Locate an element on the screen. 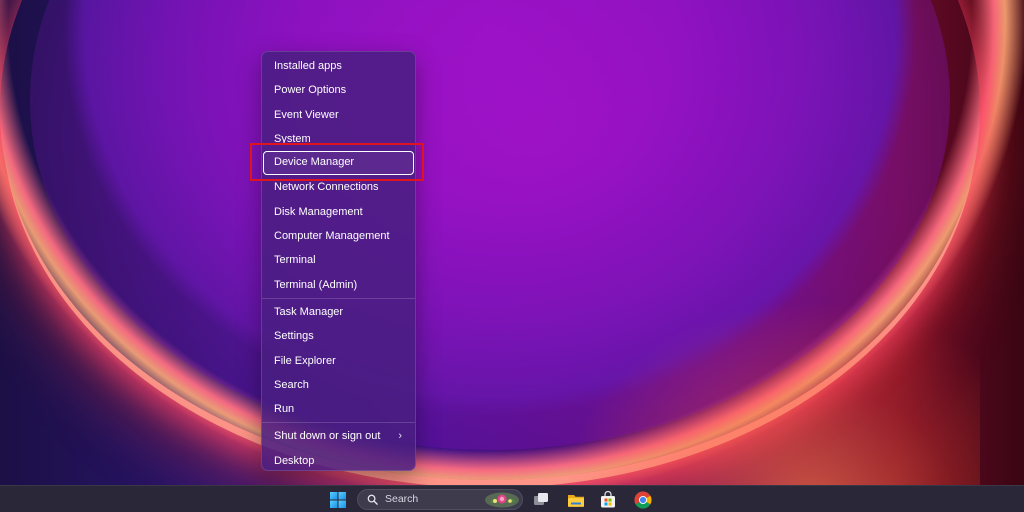  taskbar: Search is located at coordinates (512, 498).